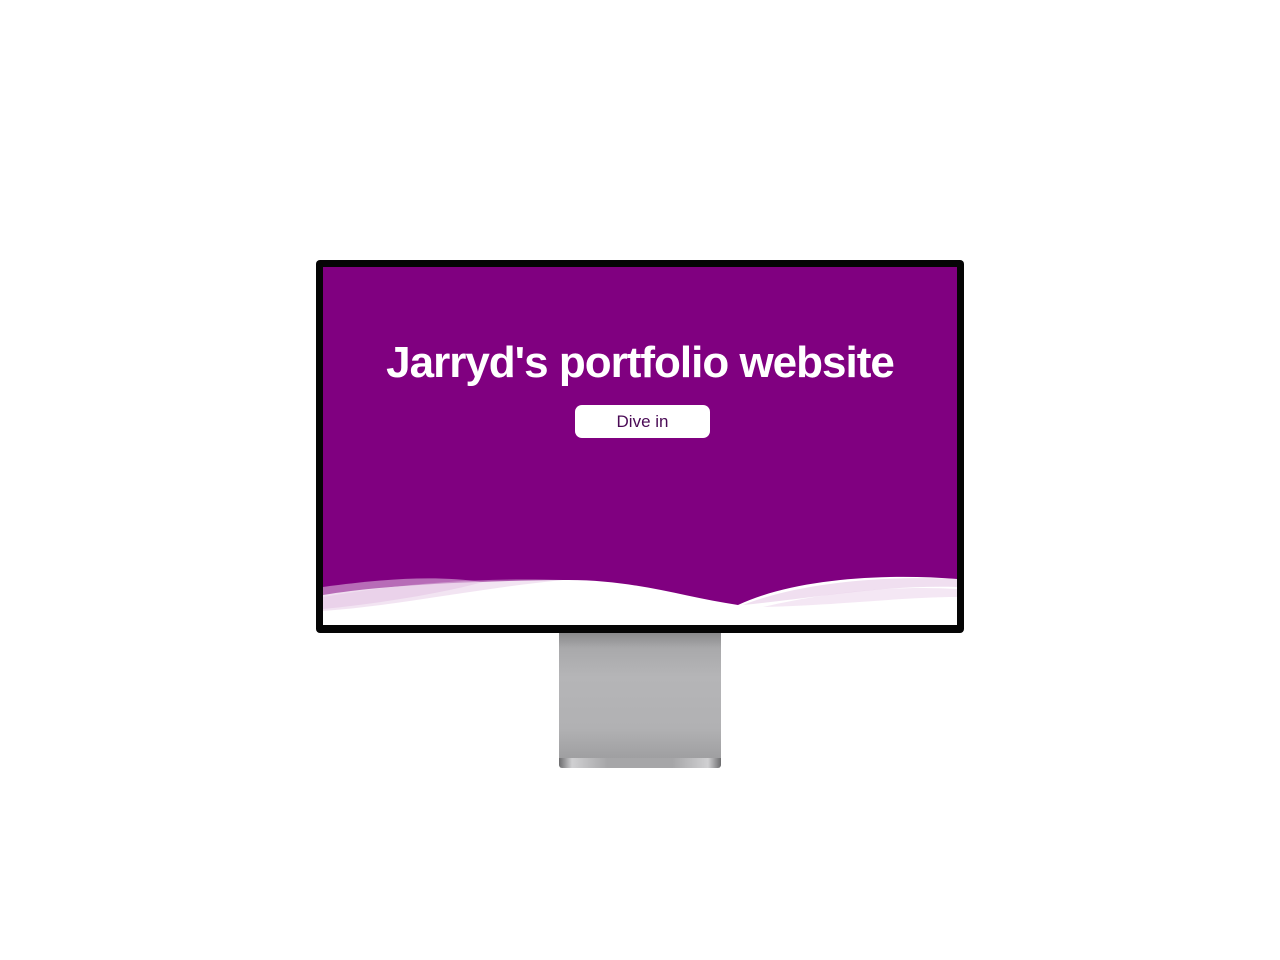 Image resolution: width=1280 pixels, height=960 pixels. Describe the element at coordinates (642, 421) in the screenshot. I see `dive-in-button: Dive in` at that location.